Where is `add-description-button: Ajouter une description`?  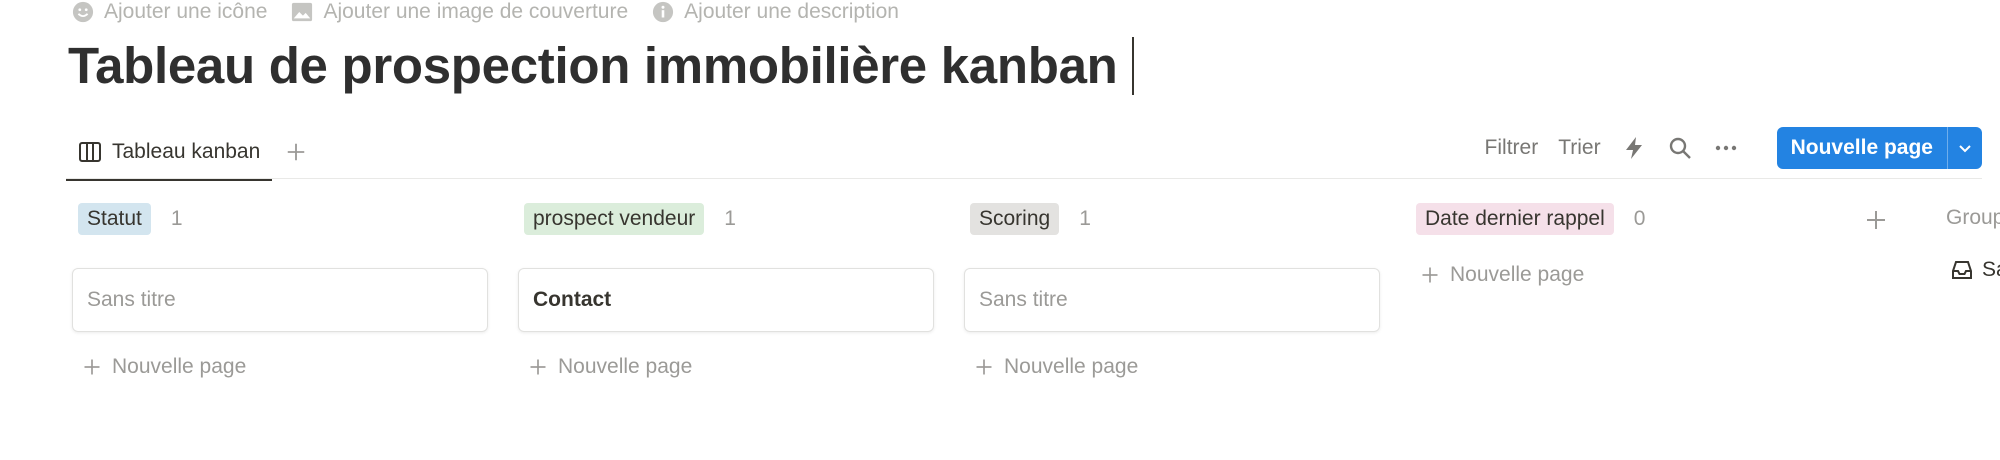 add-description-button: Ajouter une description is located at coordinates (775, 12).